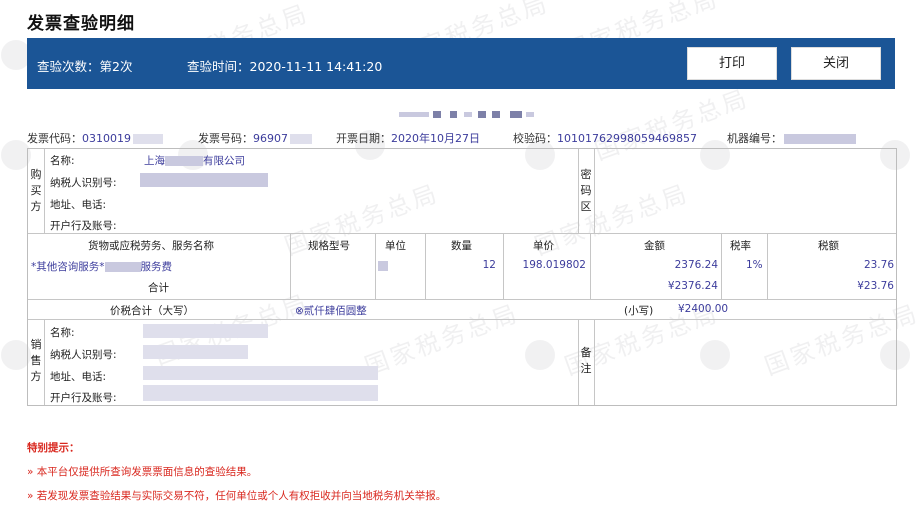  Describe the element at coordinates (78, 377) in the screenshot. I see `seller-address-label: 地址、电话:` at that location.